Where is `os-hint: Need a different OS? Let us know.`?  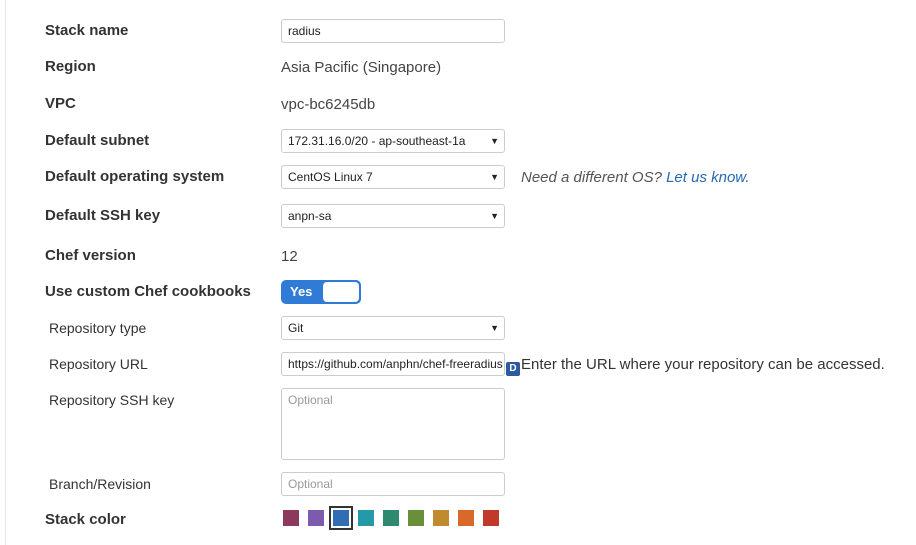
os-hint: Need a different OS? Let us know. is located at coordinates (635, 177).